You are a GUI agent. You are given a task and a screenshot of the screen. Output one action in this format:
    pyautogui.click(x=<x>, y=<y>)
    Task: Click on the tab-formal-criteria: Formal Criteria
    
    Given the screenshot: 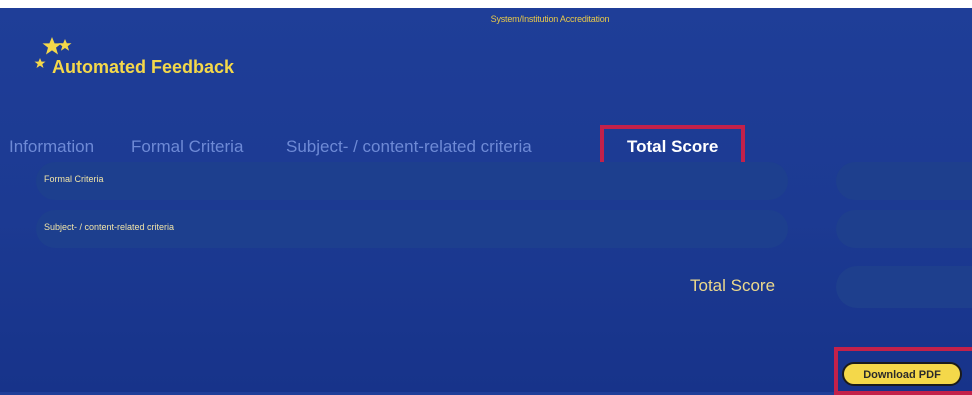 What is the action you would take?
    pyautogui.click(x=187, y=147)
    